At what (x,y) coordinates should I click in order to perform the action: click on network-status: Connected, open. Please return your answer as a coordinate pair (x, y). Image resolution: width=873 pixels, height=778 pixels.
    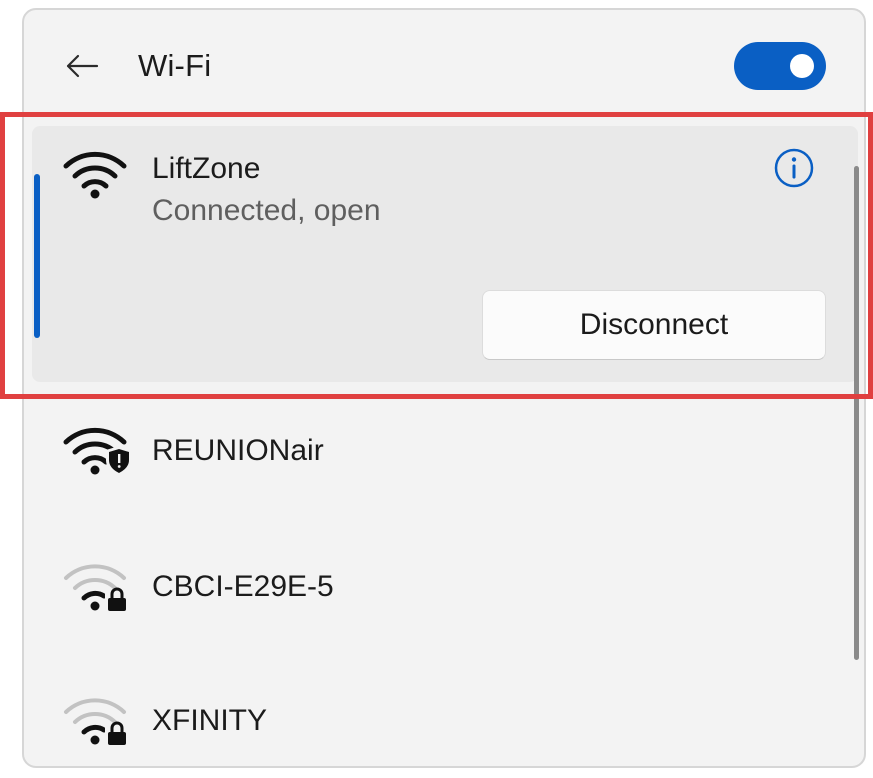
    Looking at the image, I should click on (266, 210).